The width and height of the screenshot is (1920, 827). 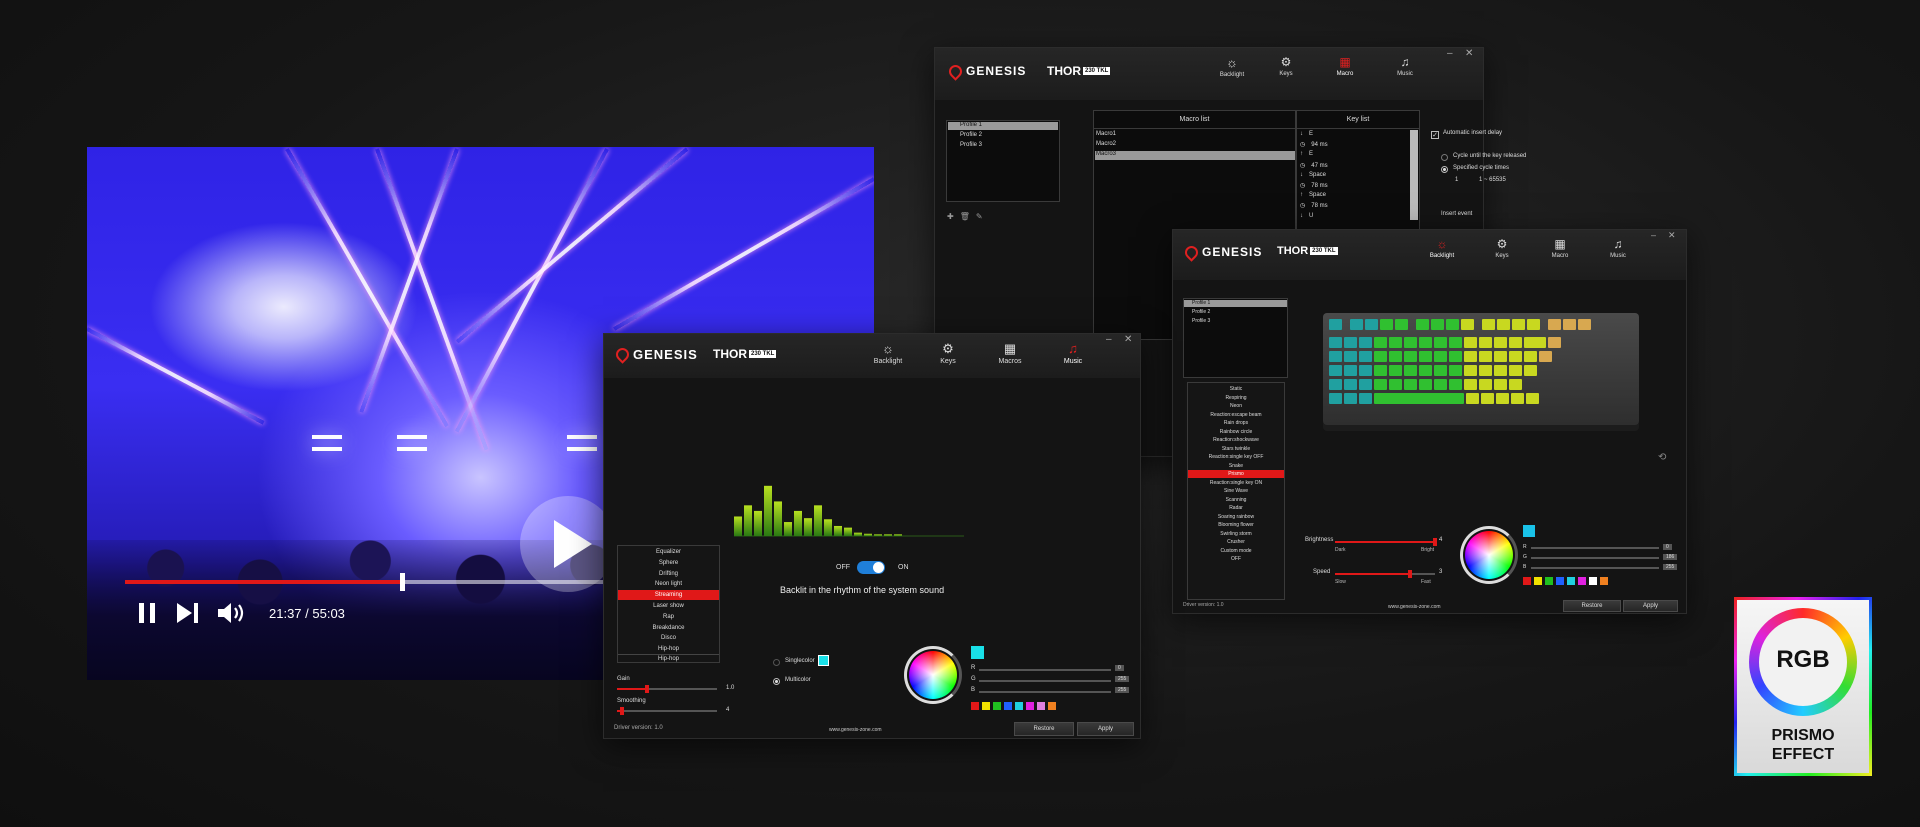 What do you see at coordinates (1306, 134) in the screenshot?
I see `key-list-item: ↓ E` at bounding box center [1306, 134].